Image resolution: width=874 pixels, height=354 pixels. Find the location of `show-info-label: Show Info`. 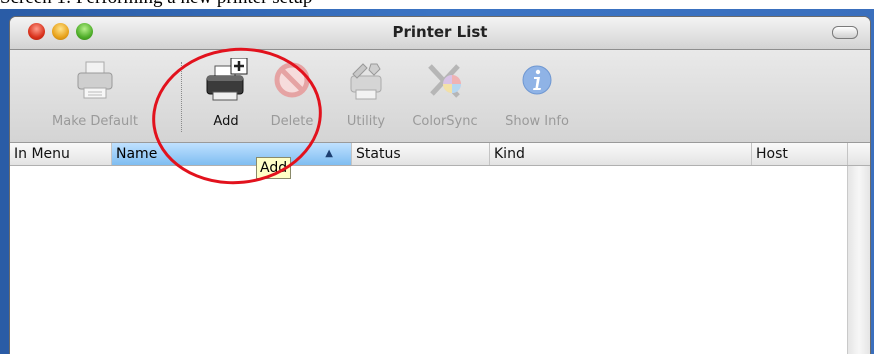

show-info-label: Show Info is located at coordinates (537, 121).